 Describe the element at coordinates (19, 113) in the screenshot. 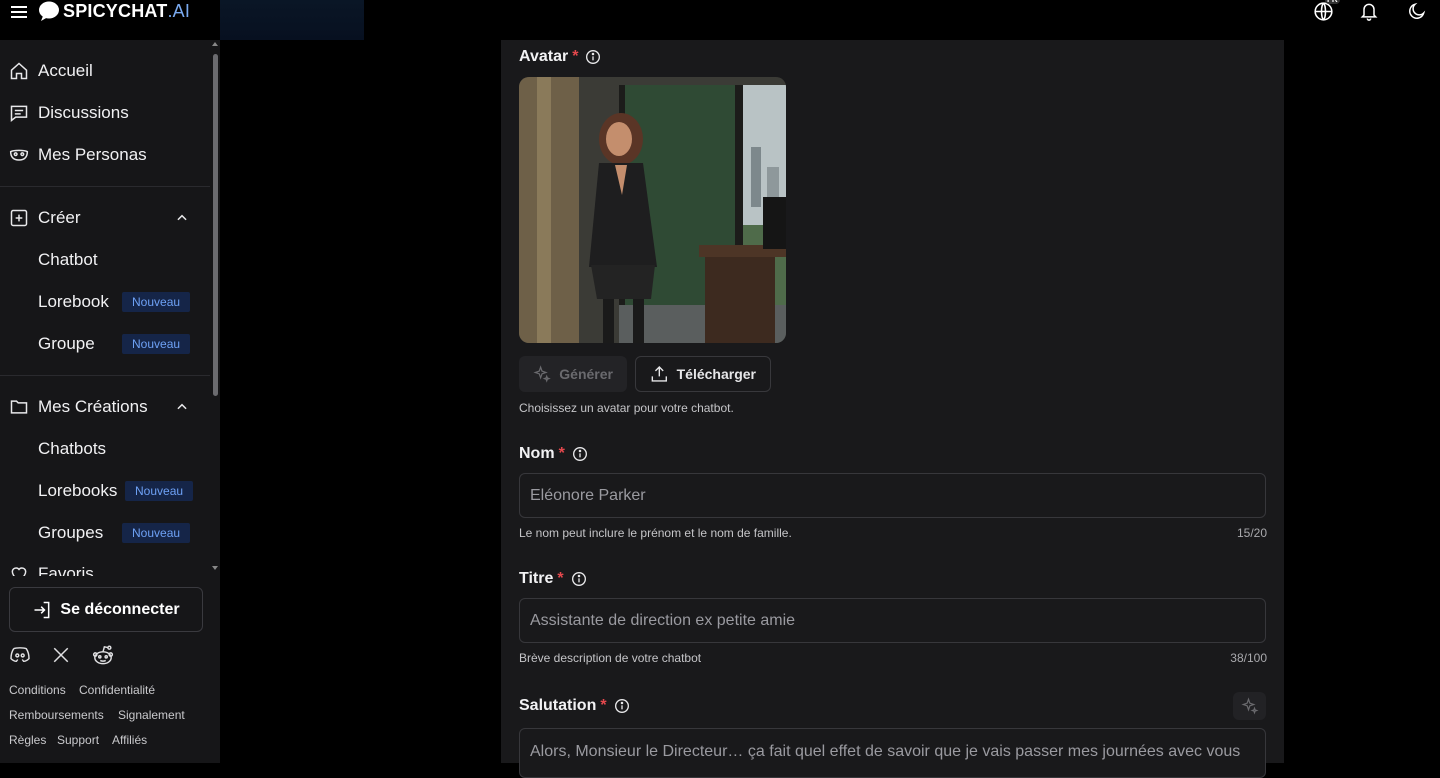

I see `chat-icon` at that location.